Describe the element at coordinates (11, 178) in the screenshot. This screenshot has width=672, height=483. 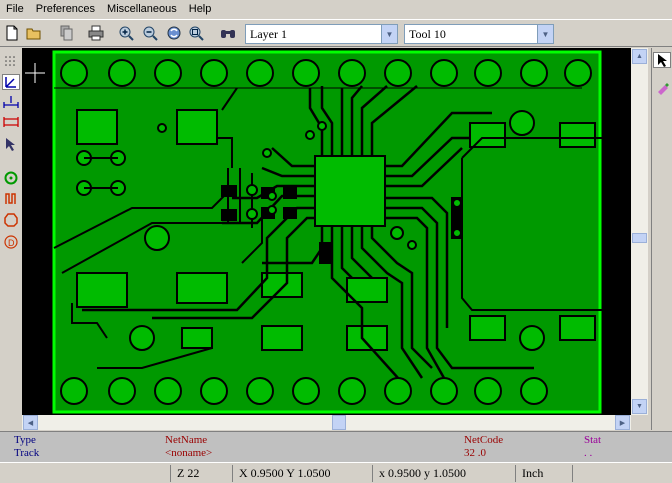
I see `show-pads-icon` at that location.